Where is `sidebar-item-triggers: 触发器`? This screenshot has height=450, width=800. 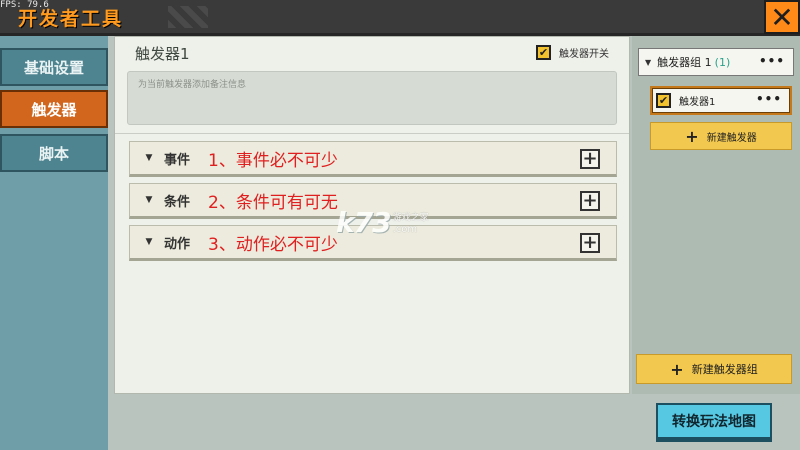
sidebar-item-triggers: 触发器 is located at coordinates (54, 109).